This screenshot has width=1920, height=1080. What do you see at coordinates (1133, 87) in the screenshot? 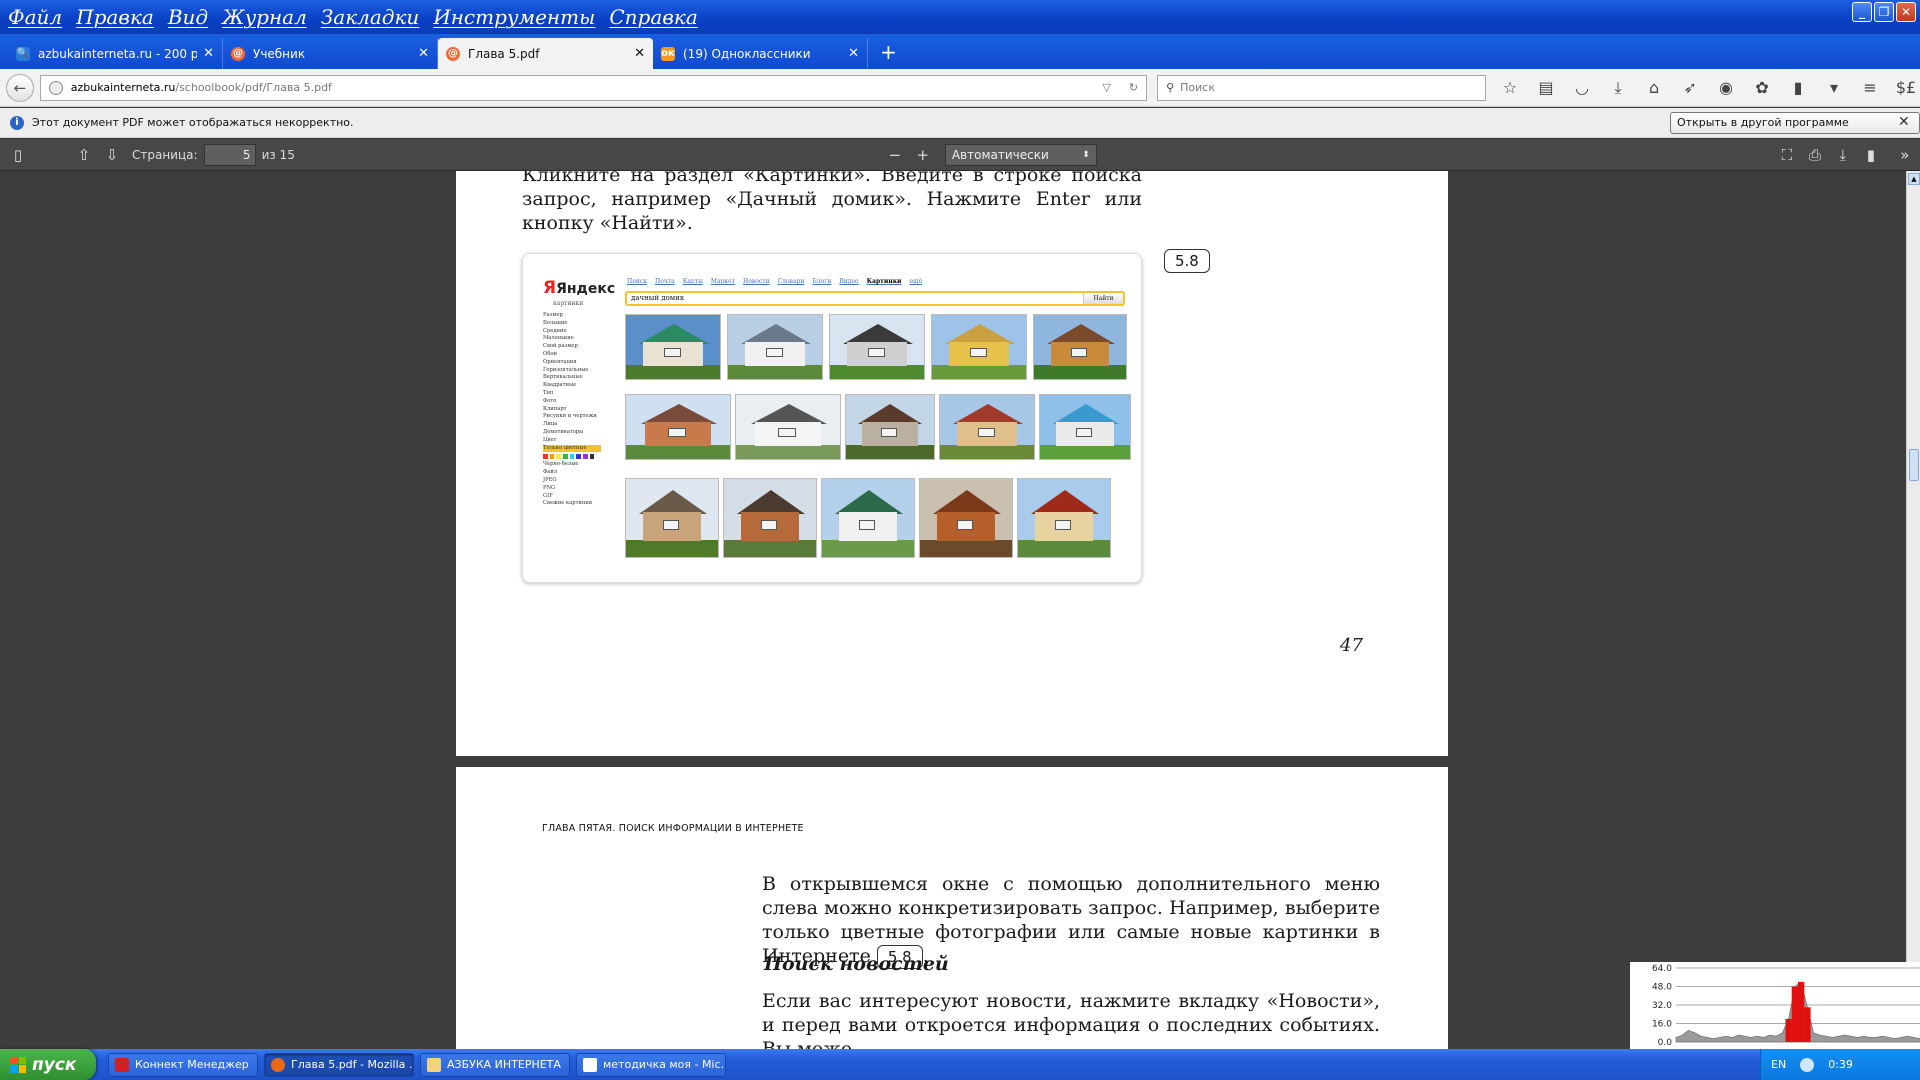
I see `reload-icon: ↻` at bounding box center [1133, 87].